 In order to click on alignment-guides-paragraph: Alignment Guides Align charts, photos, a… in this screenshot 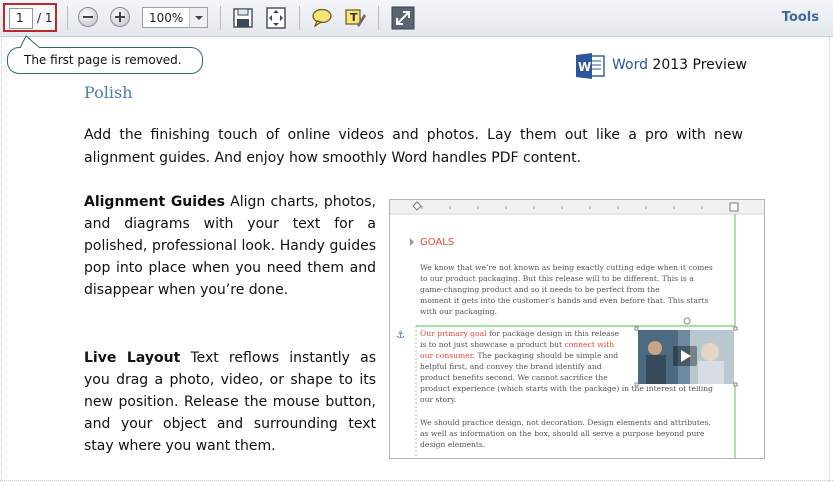, I will do `click(230, 246)`.